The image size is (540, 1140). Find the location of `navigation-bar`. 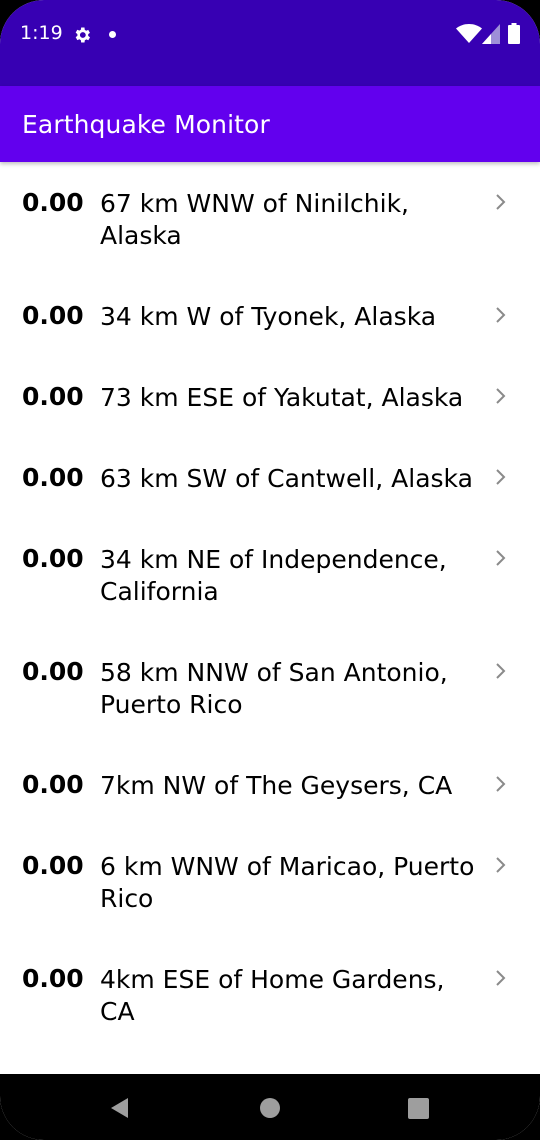

navigation-bar is located at coordinates (270, 1107).